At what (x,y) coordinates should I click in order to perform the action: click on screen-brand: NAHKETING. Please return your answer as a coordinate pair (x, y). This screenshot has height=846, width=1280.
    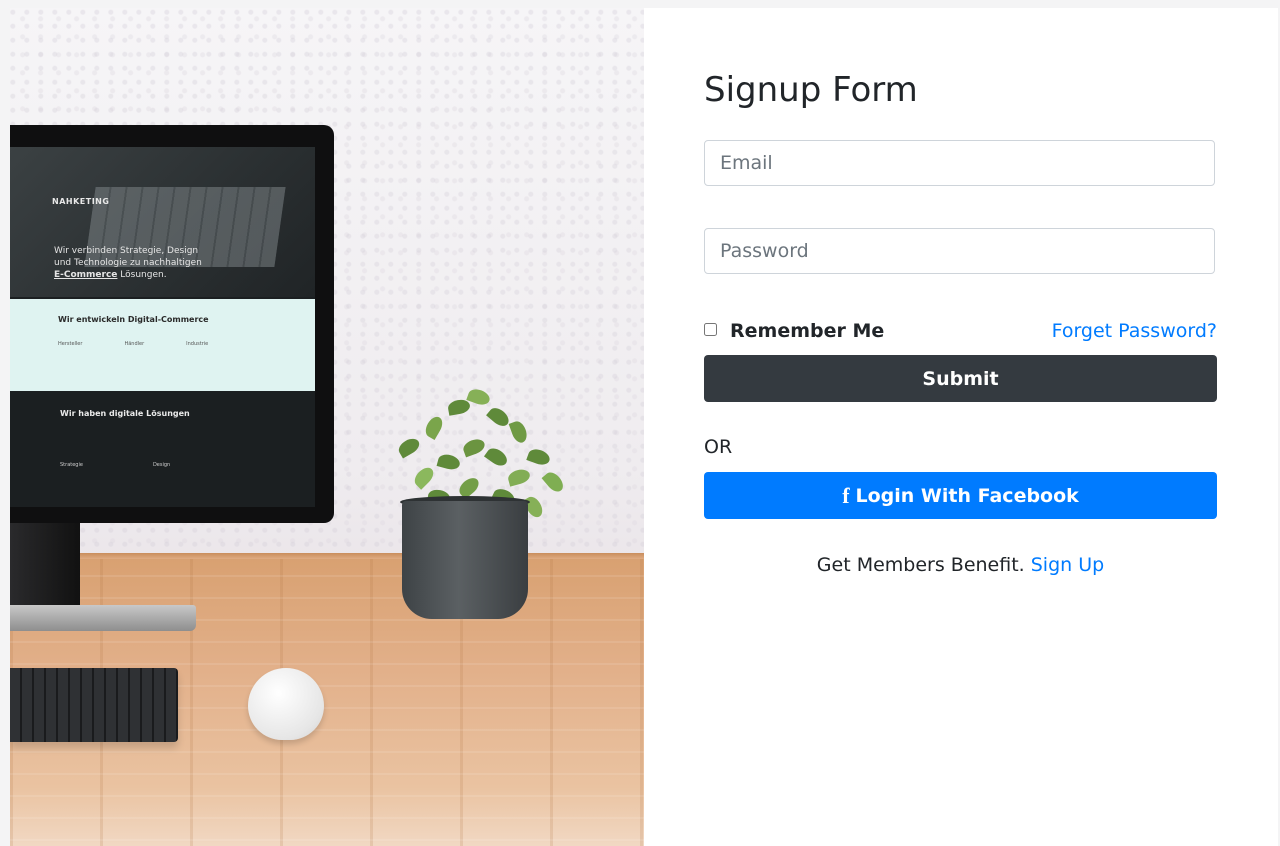
    Looking at the image, I should click on (81, 201).